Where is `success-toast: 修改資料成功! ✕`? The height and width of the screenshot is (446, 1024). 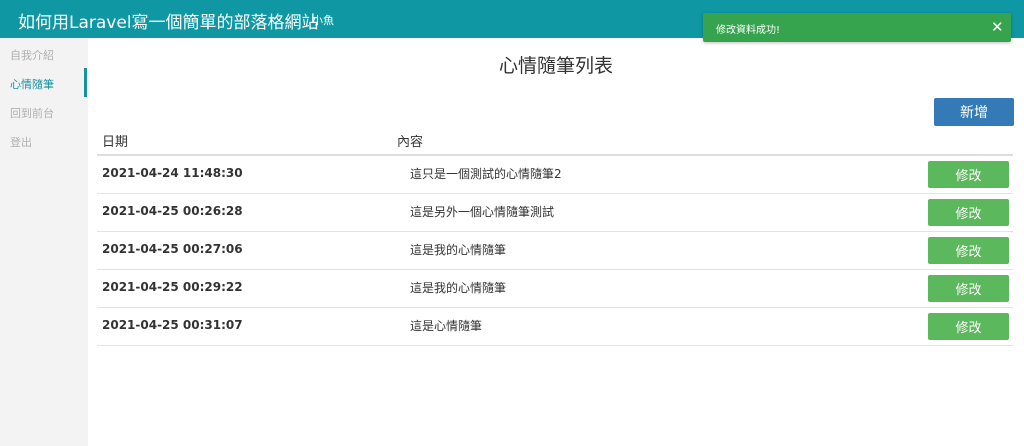
success-toast: 修改資料成功! ✕ is located at coordinates (857, 27).